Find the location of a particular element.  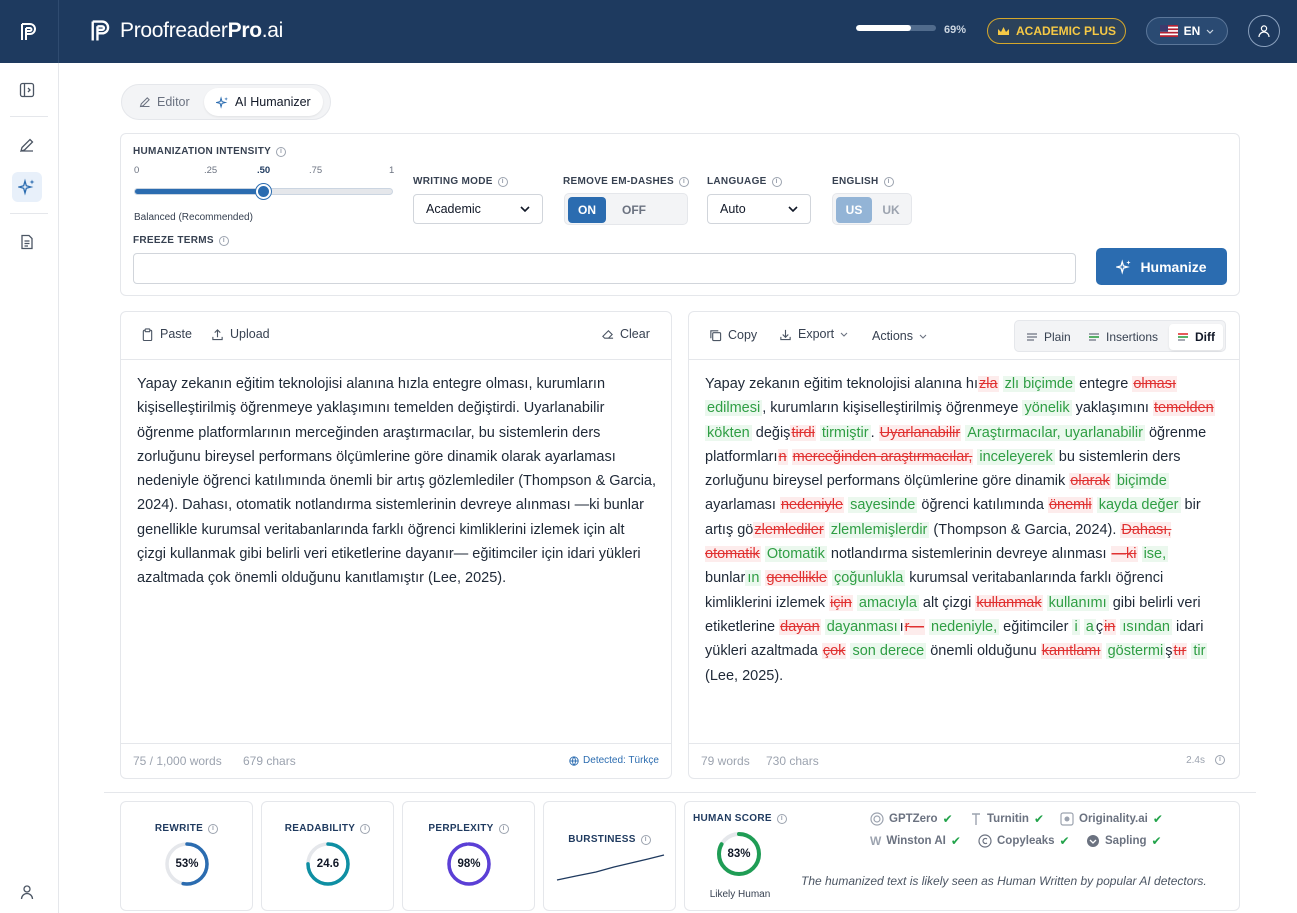

app-logo is located at coordinates (29, 31).